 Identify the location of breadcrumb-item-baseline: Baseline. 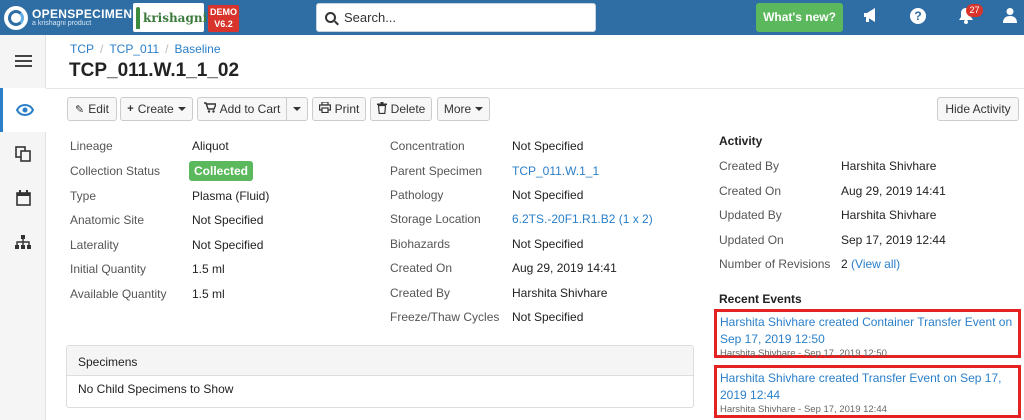
(198, 49).